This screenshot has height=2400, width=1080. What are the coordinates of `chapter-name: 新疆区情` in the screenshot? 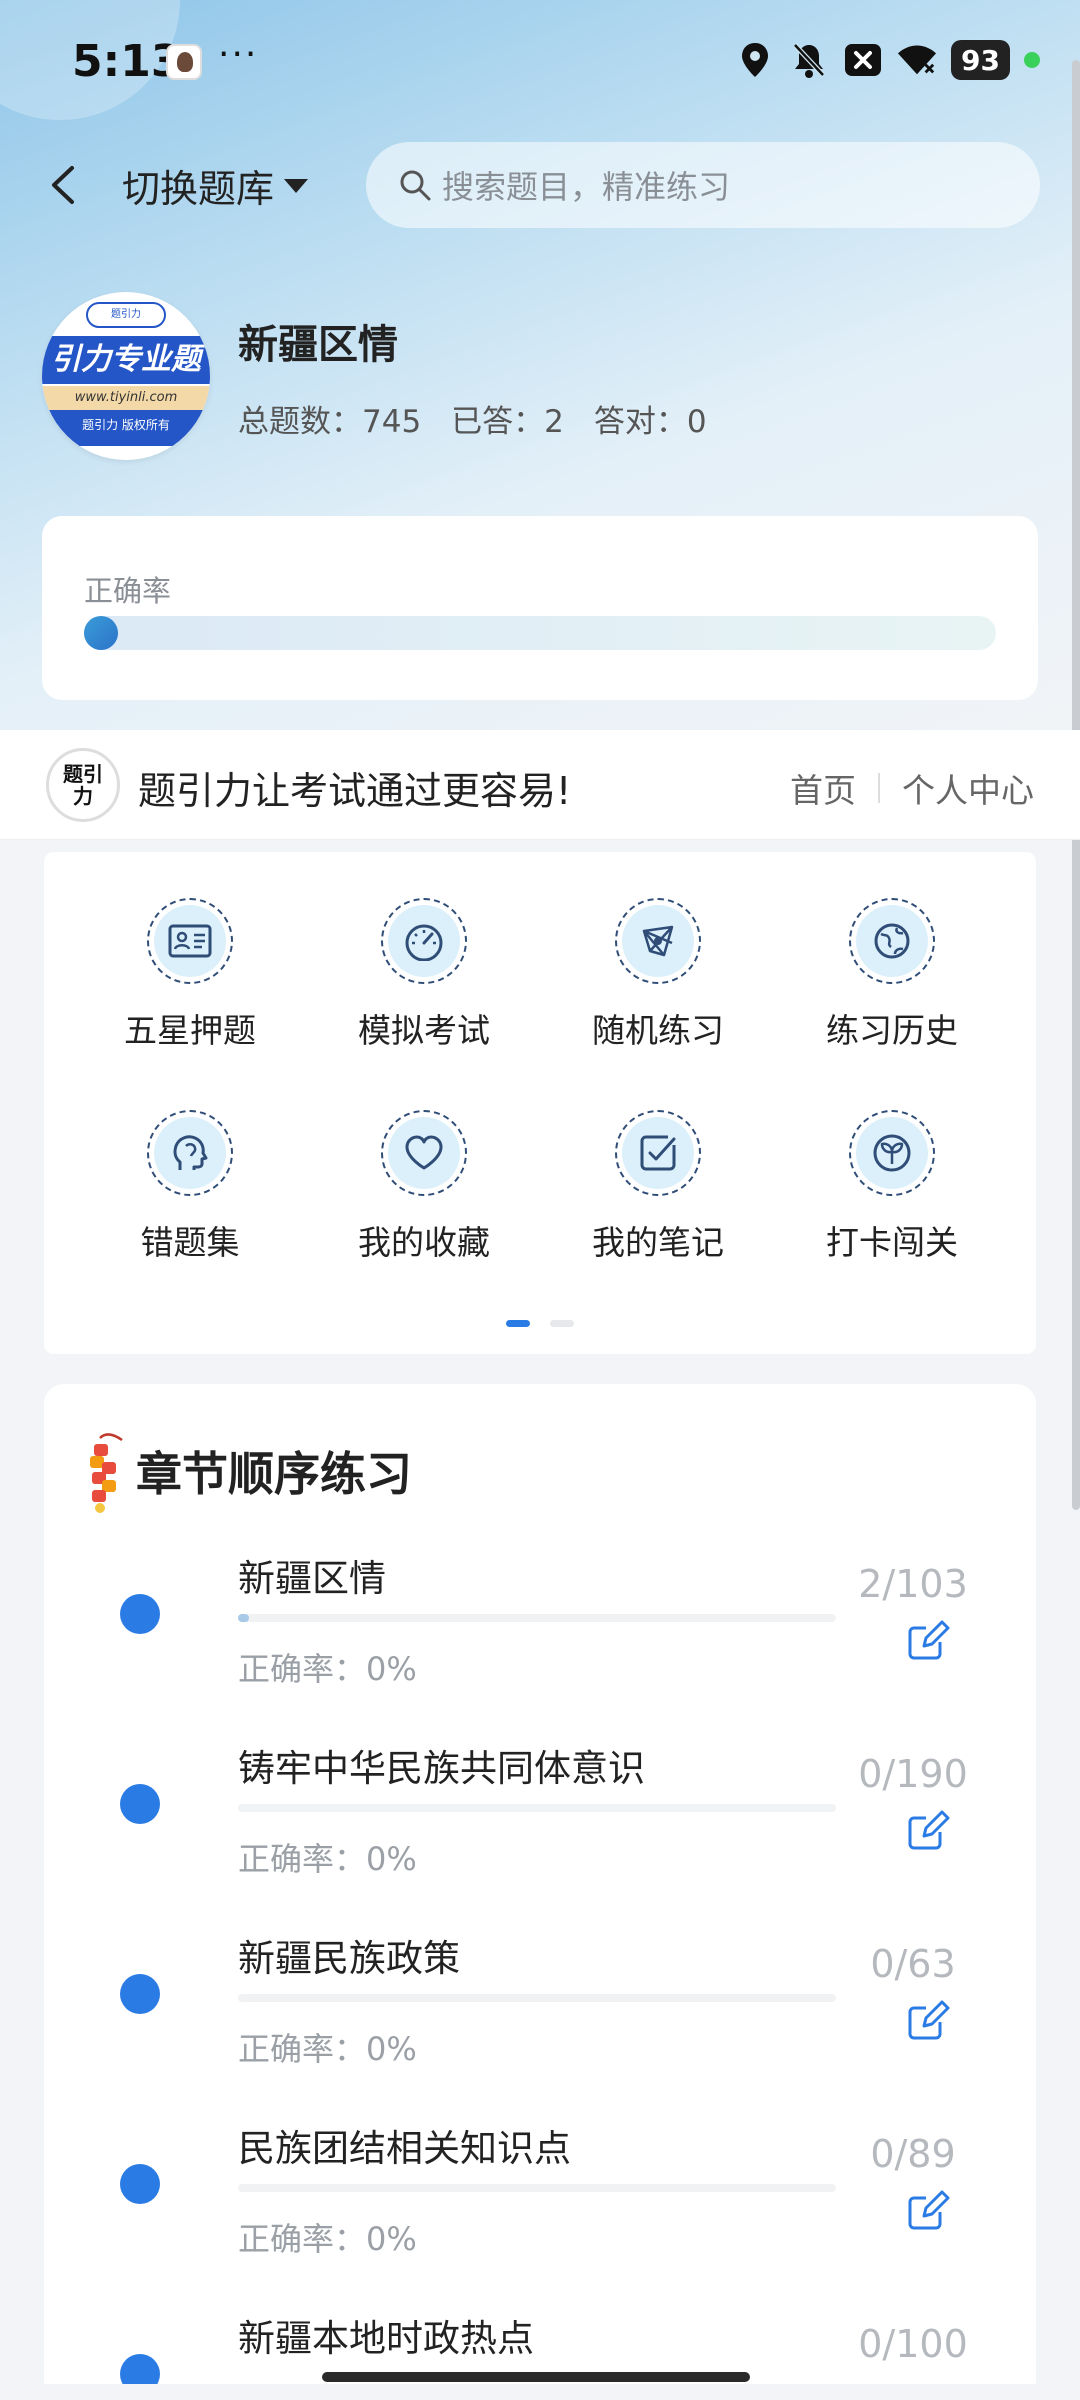 It's located at (312, 1578).